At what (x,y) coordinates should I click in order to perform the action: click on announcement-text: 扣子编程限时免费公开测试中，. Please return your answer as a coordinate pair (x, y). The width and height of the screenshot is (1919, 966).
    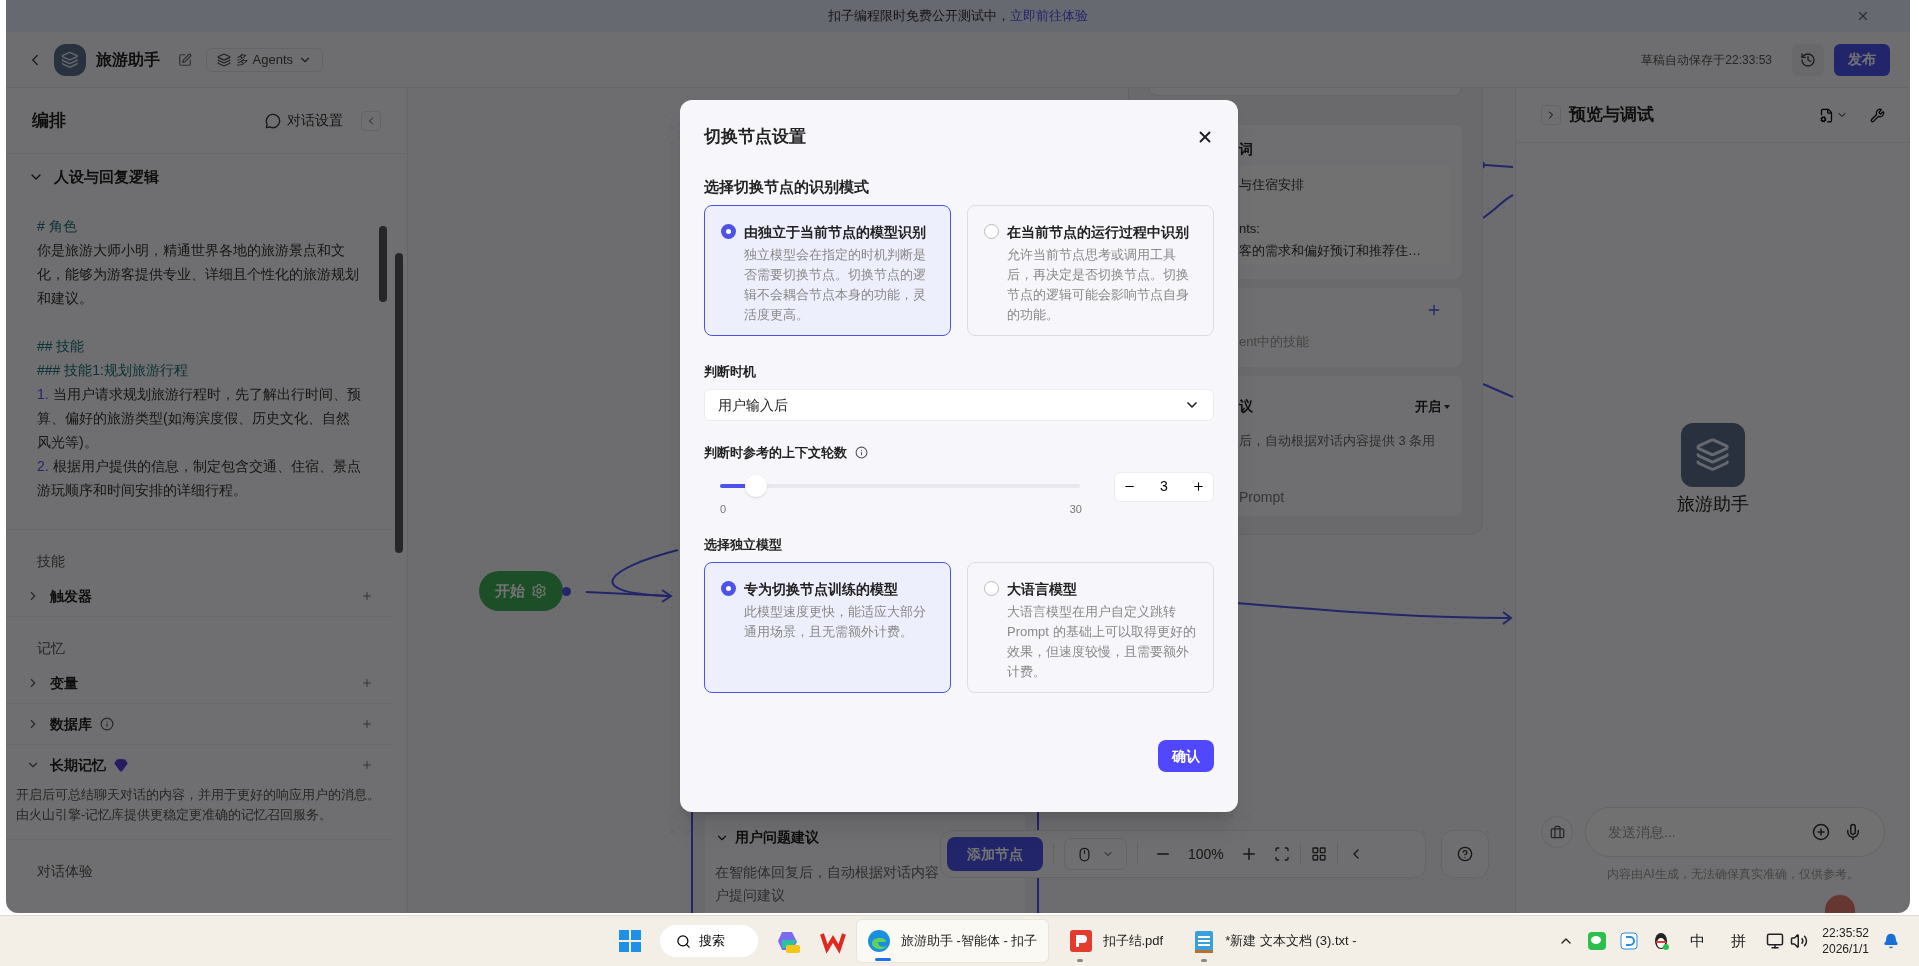
    Looking at the image, I should click on (919, 16).